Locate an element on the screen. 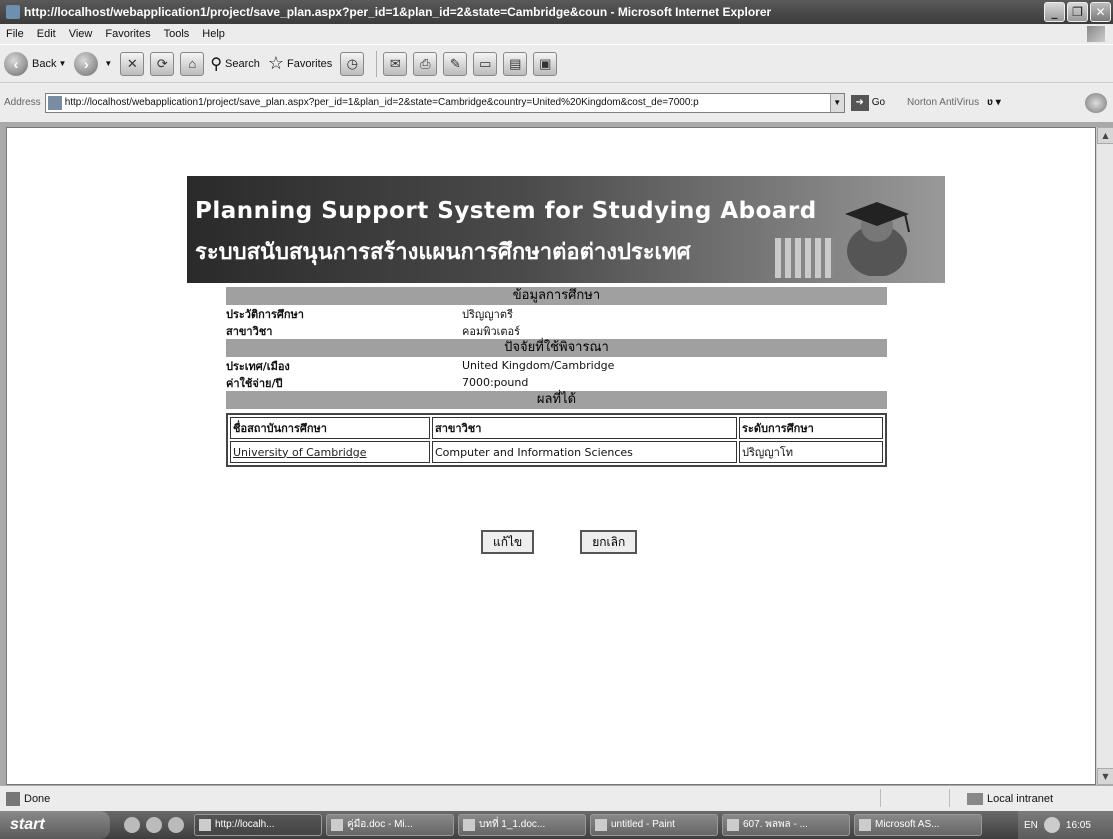 The height and width of the screenshot is (839, 1113). address-label: Address is located at coordinates (22, 102).